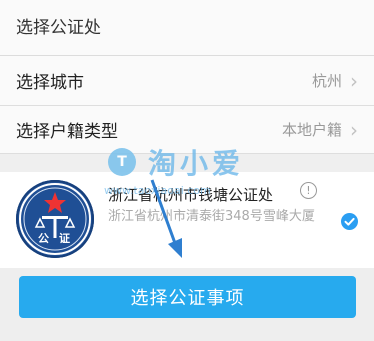 Image resolution: width=374 pixels, height=341 pixels. Describe the element at coordinates (55, 219) in the screenshot. I see `notary-emblem-logo: 公证` at that location.